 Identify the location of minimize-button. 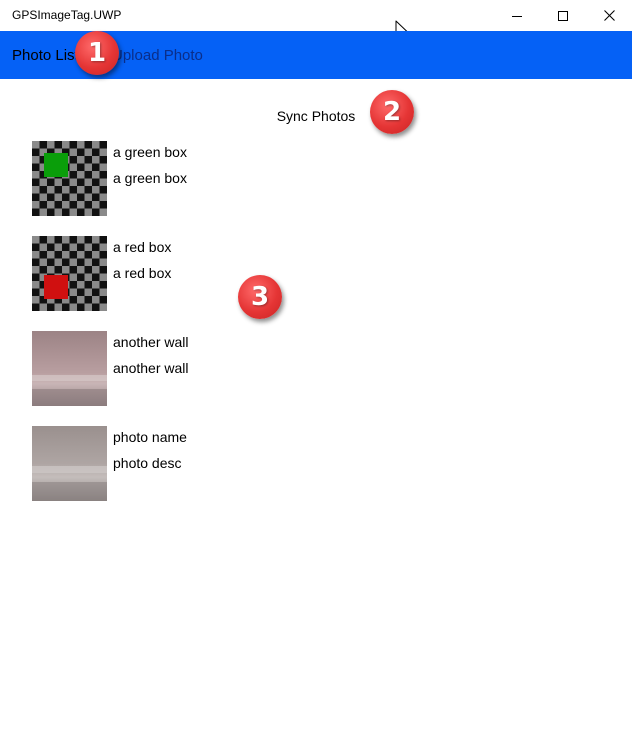
(517, 15).